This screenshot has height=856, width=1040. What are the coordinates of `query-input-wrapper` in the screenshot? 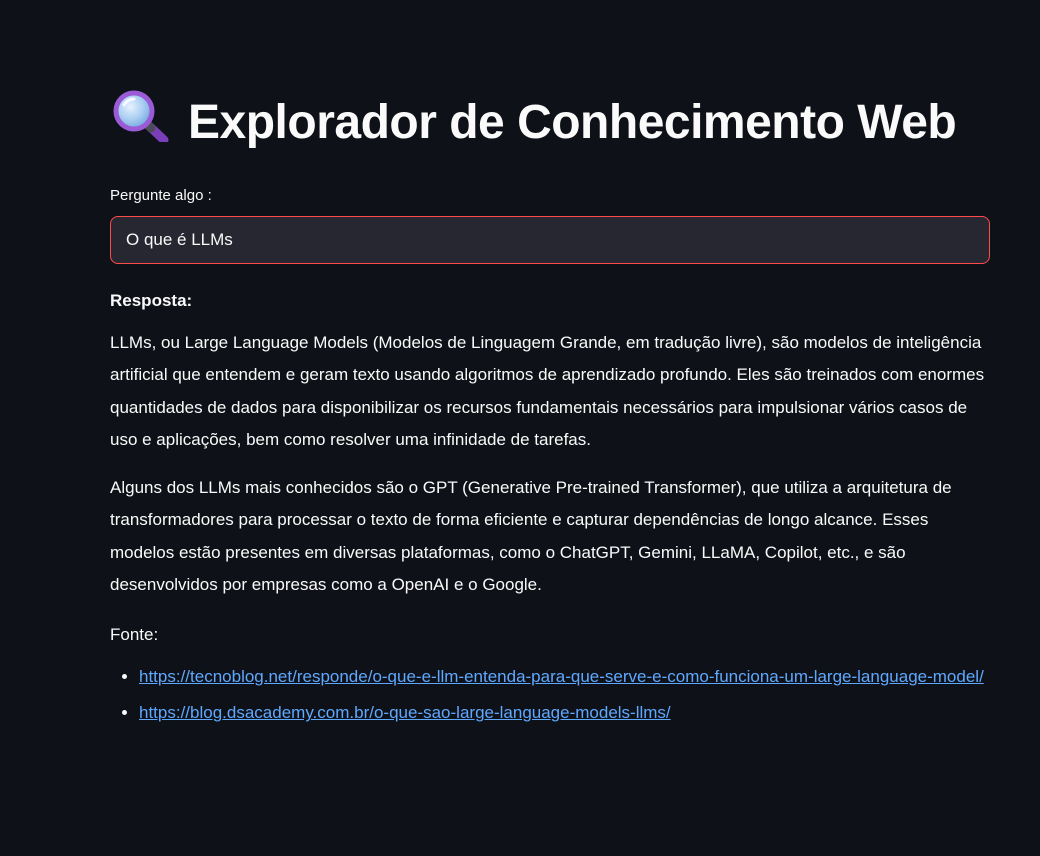 It's located at (550, 240).